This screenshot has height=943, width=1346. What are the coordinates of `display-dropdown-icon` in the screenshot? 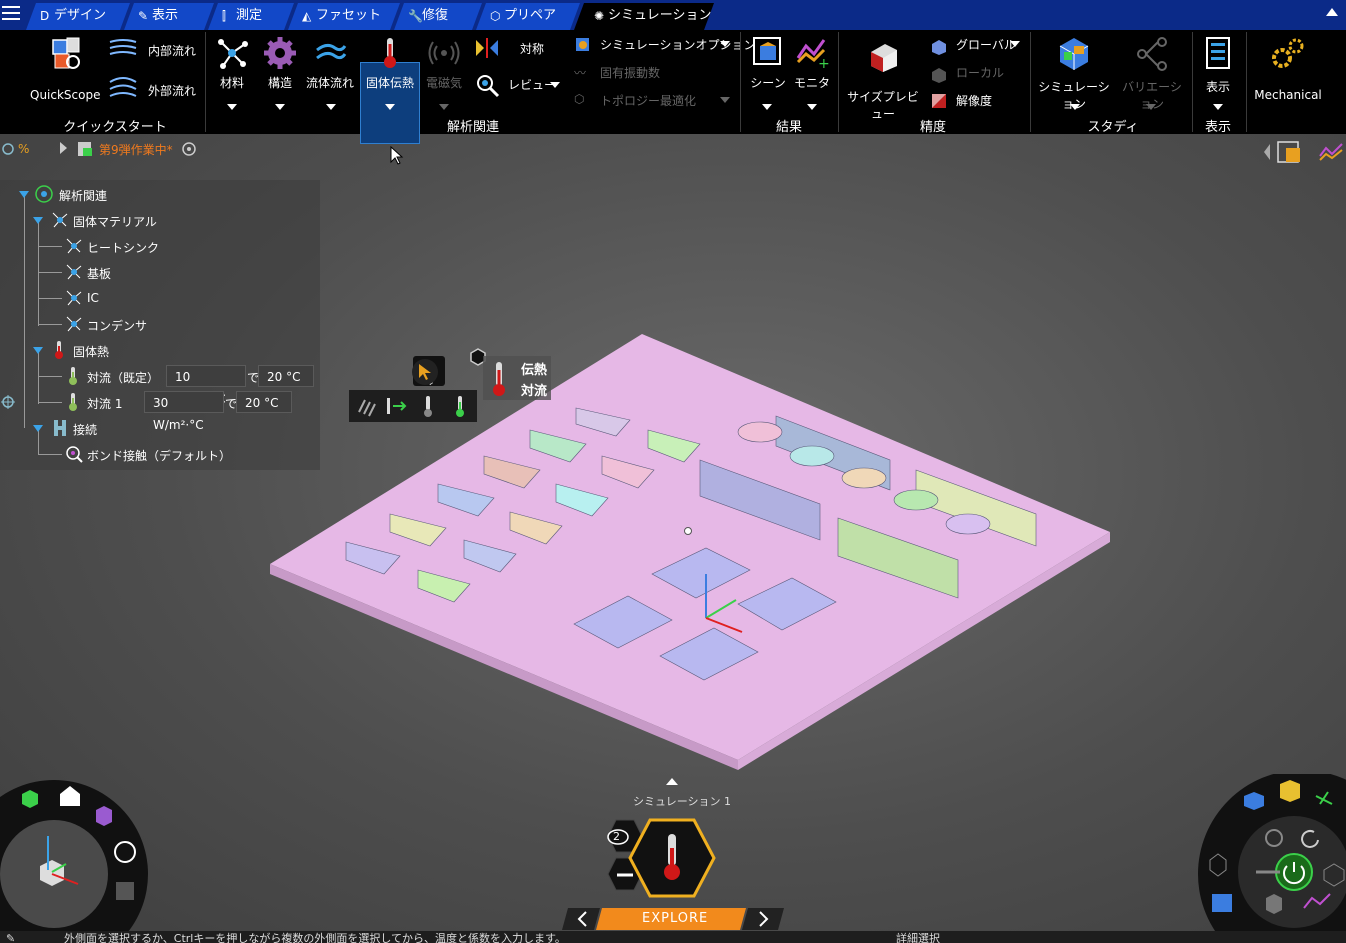 It's located at (1218, 107).